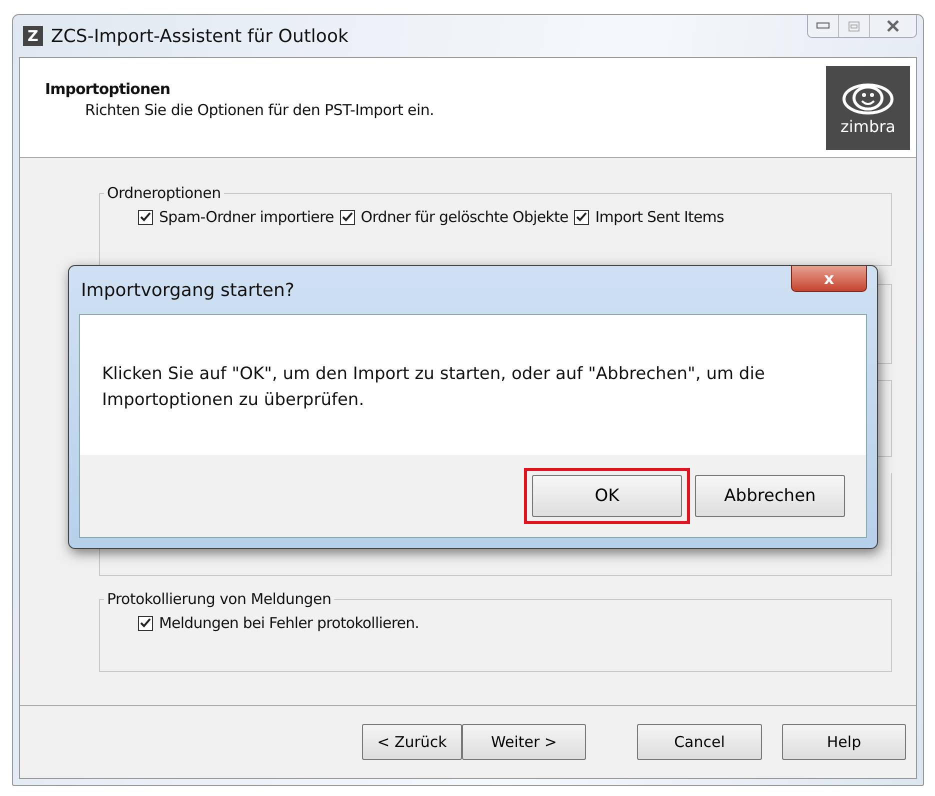 The height and width of the screenshot is (796, 935). I want to click on logo-text: zimbra, so click(868, 126).